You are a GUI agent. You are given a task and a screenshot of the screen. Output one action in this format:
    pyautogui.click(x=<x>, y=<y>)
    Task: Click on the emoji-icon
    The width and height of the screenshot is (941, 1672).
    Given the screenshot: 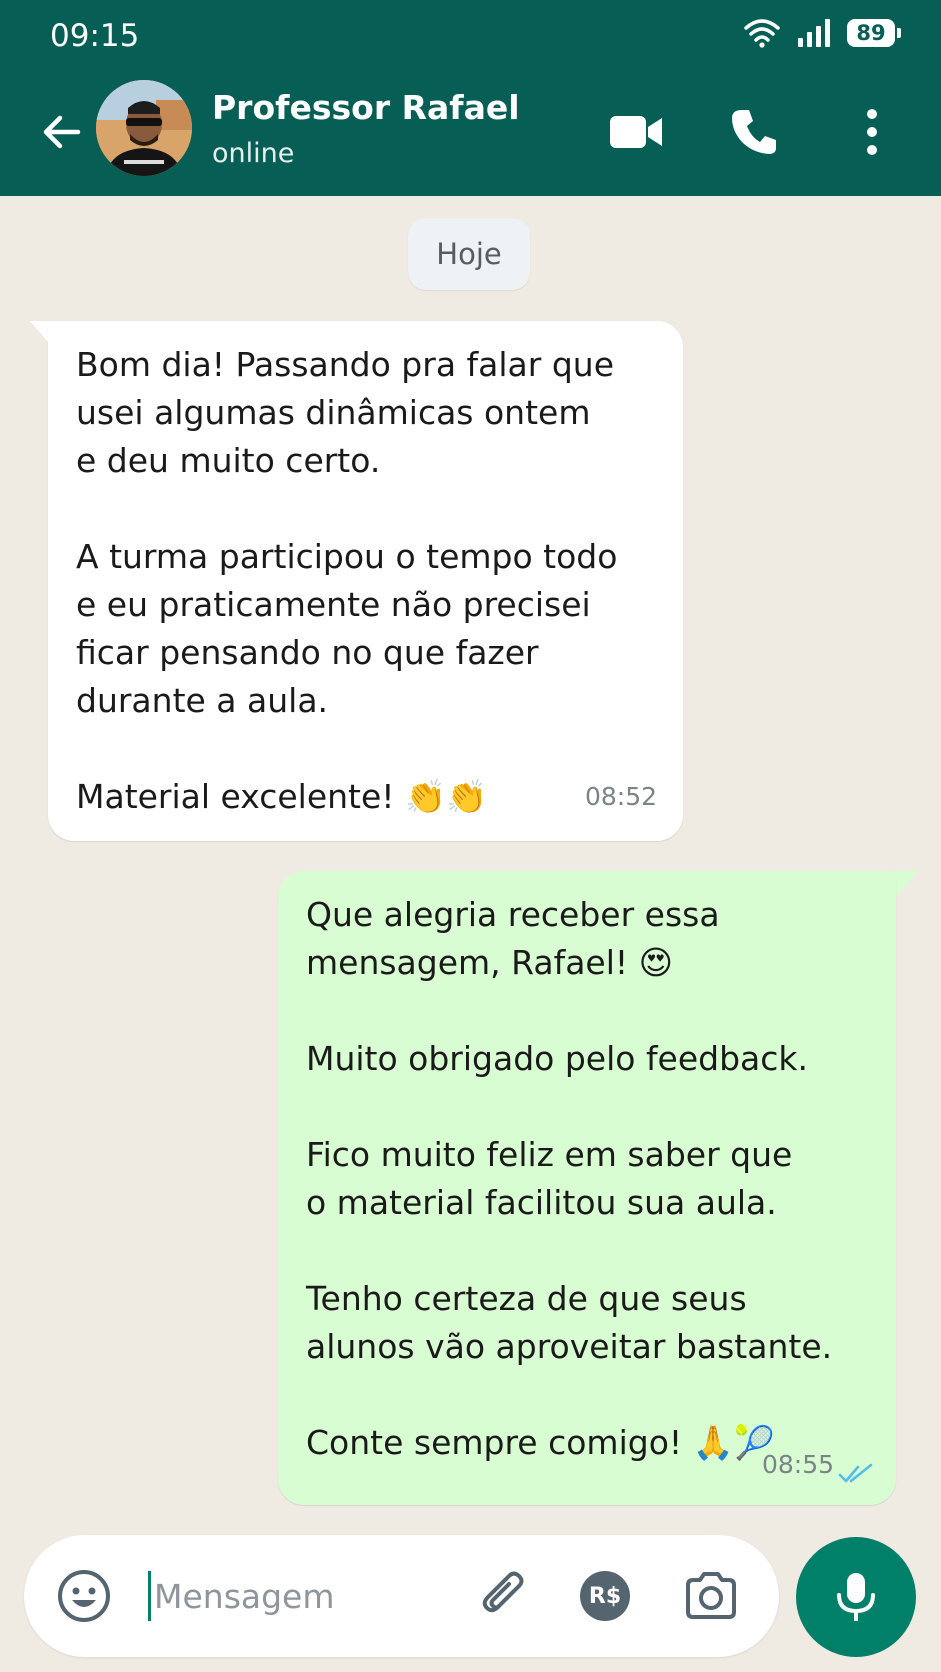 What is the action you would take?
    pyautogui.click(x=84, y=1596)
    